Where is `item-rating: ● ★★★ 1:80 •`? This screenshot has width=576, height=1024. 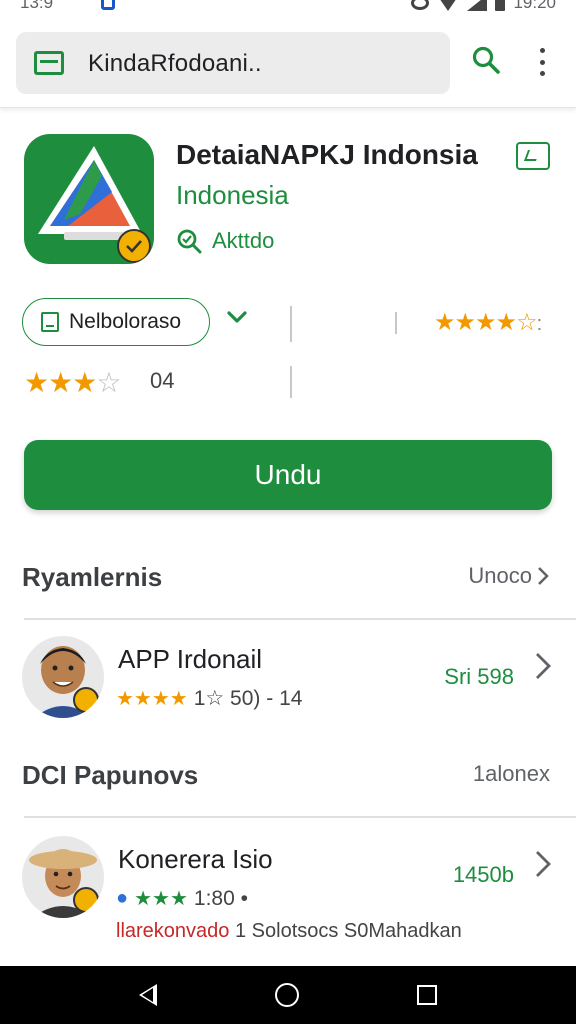 item-rating: ● ★★★ 1:80 • is located at coordinates (182, 898).